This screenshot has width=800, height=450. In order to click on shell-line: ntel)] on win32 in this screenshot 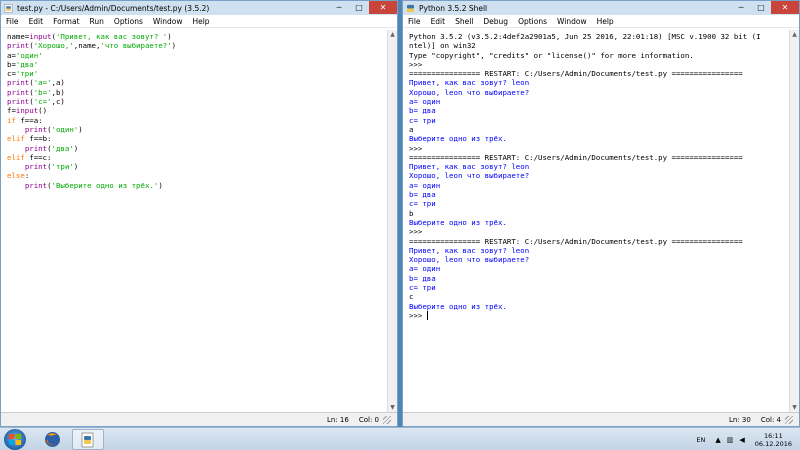, I will do `click(442, 46)`.